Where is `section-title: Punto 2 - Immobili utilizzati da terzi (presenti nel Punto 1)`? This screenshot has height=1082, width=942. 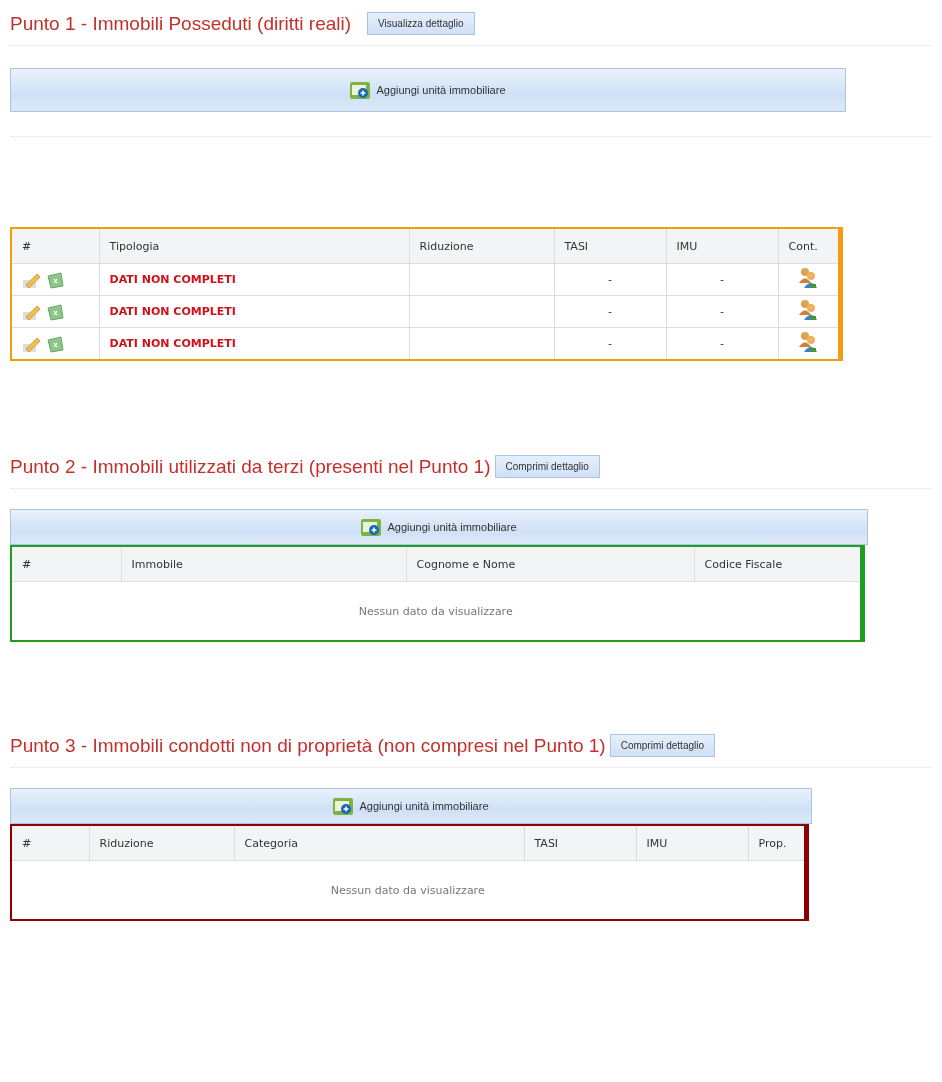
section-title: Punto 2 - Immobili utilizzati da terzi (presenti nel Punto 1) is located at coordinates (250, 466).